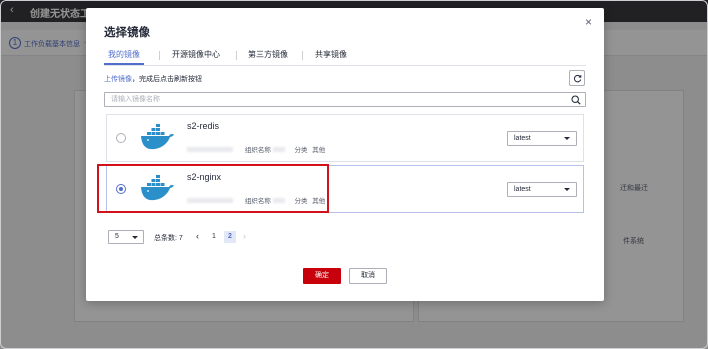  What do you see at coordinates (576, 100) in the screenshot?
I see `search-icon` at bounding box center [576, 100].